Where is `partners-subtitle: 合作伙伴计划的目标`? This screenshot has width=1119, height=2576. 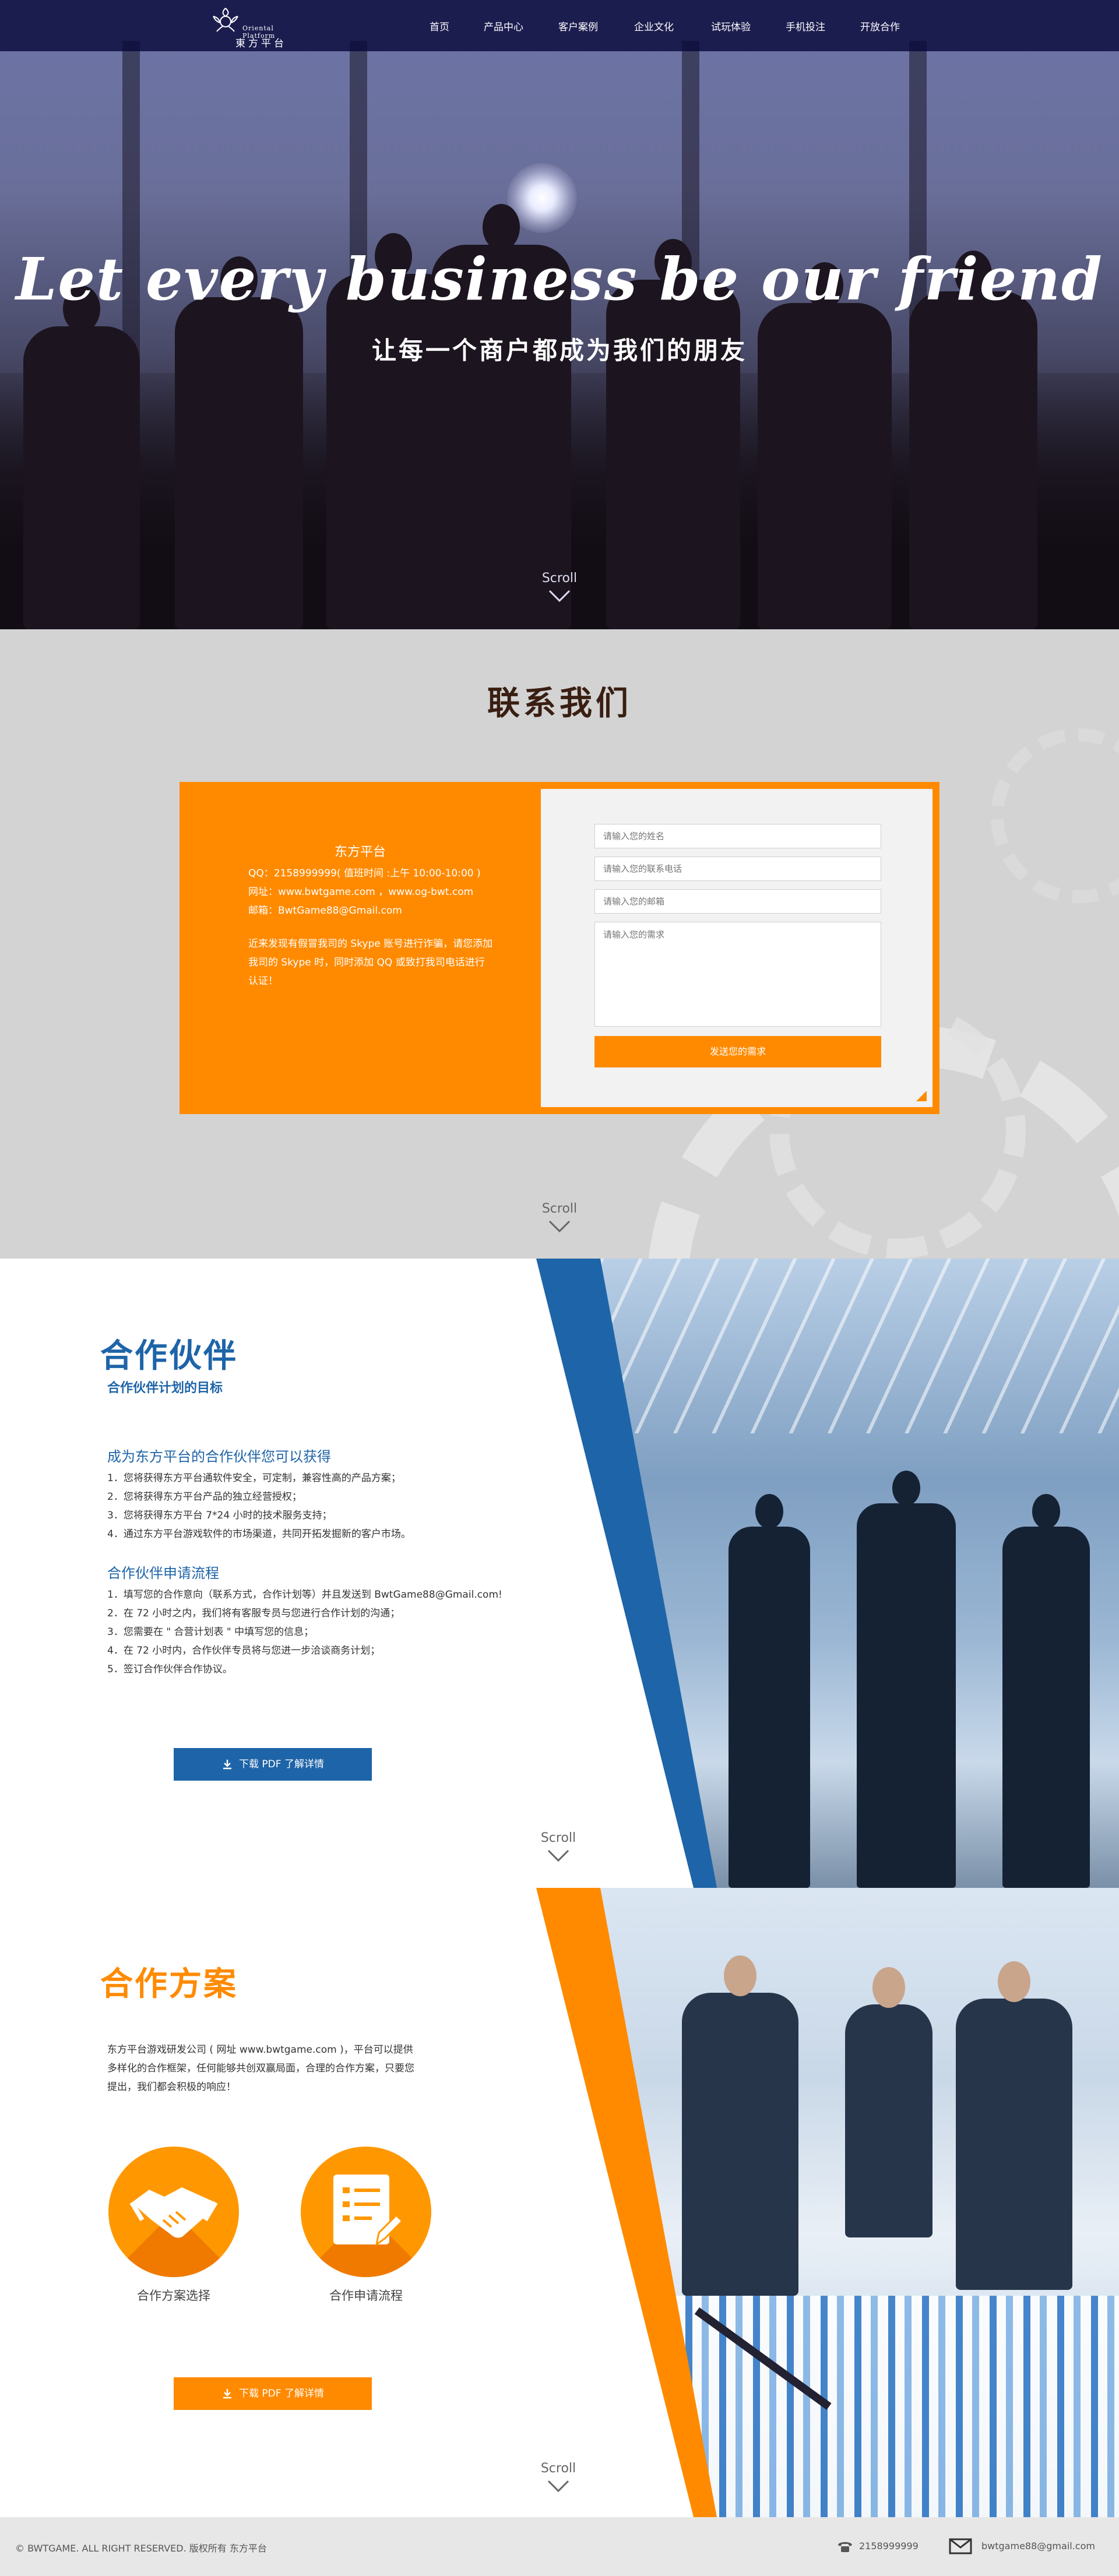
partners-subtitle: 合作伙伴计划的目标 is located at coordinates (165, 1388).